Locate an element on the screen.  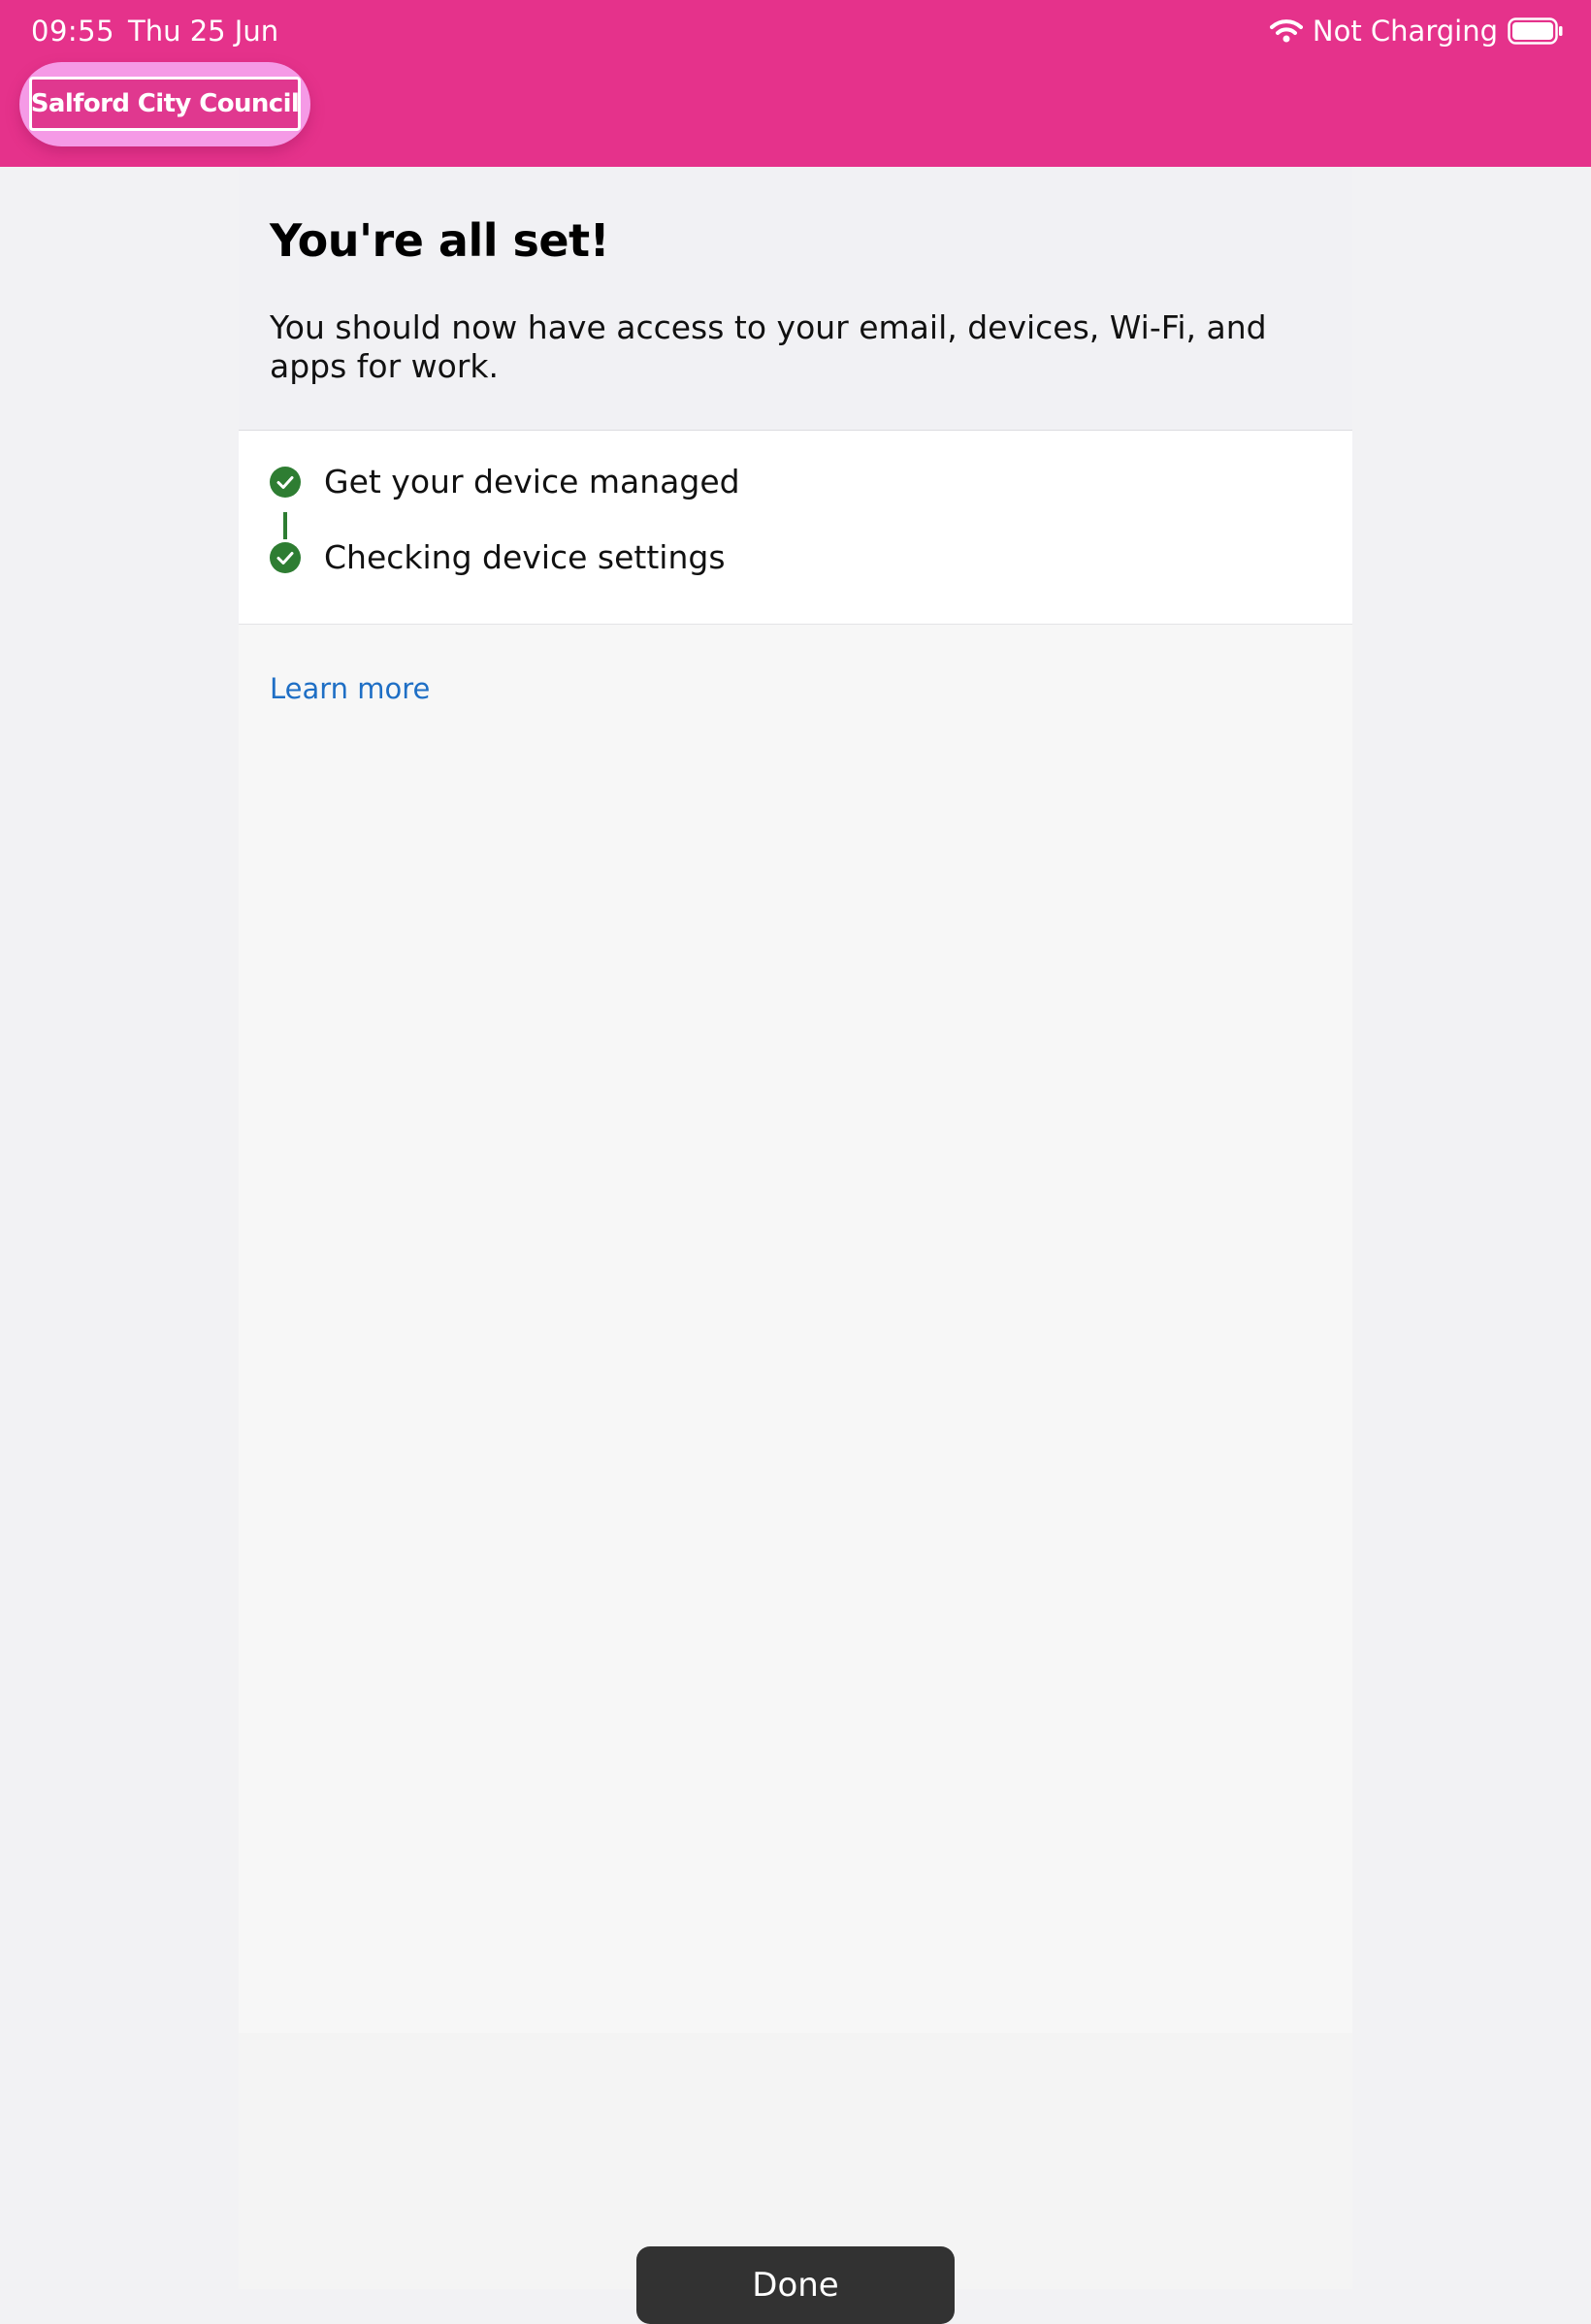
battery-icon is located at coordinates (1535, 31).